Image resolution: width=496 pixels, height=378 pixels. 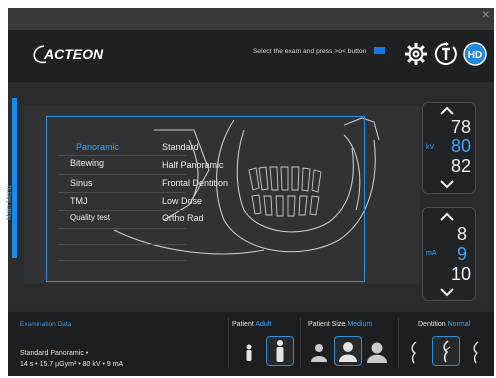 I want to click on svg-text: HD, so click(x=475, y=55).